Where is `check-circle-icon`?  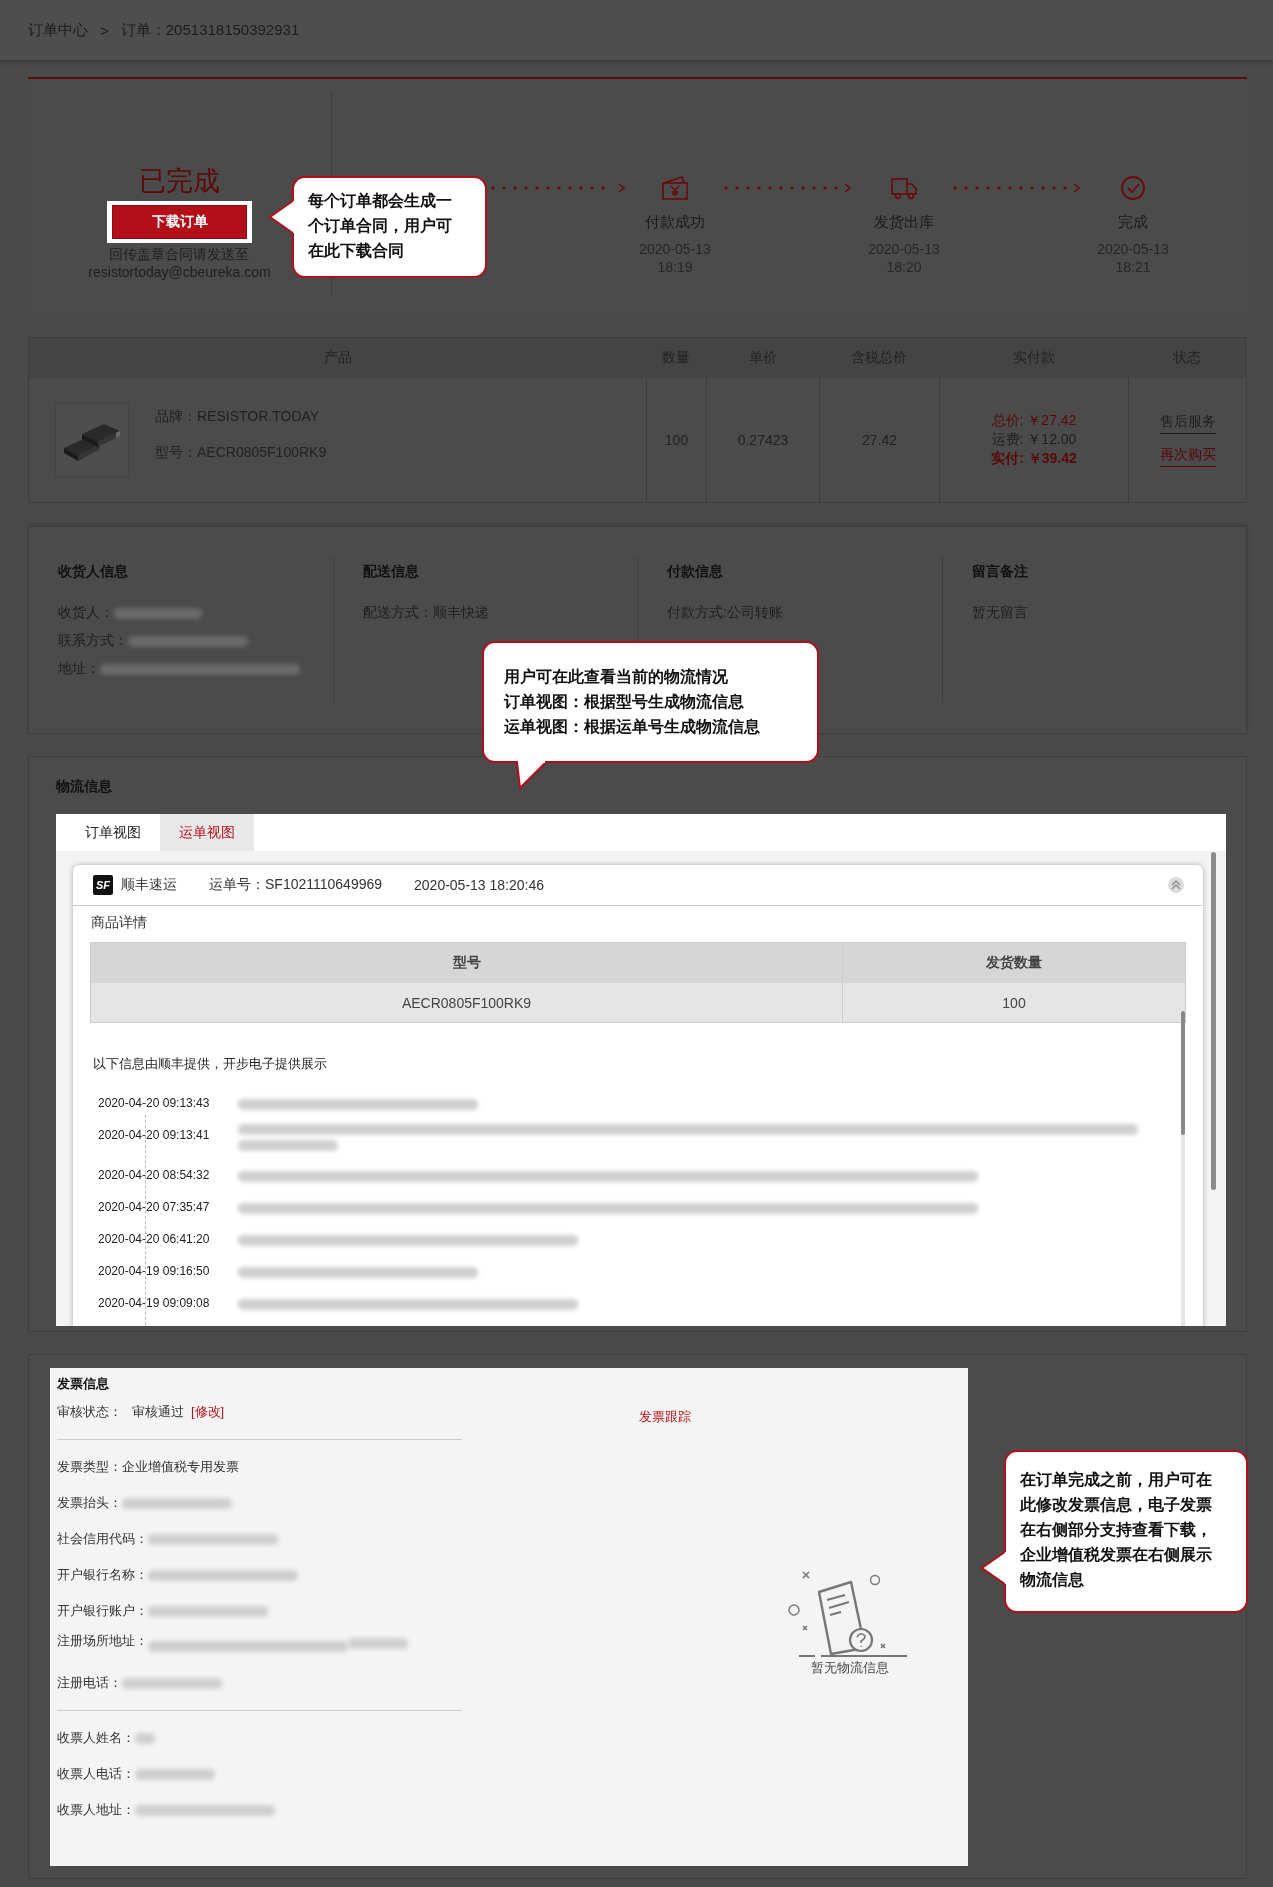 check-circle-icon is located at coordinates (1133, 187).